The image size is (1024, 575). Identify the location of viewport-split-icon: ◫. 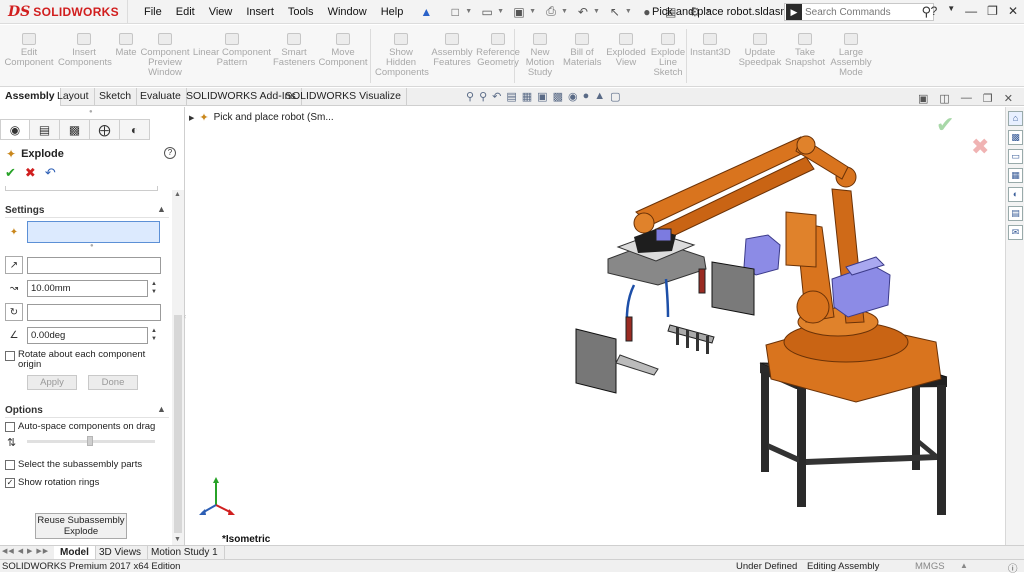
(944, 98).